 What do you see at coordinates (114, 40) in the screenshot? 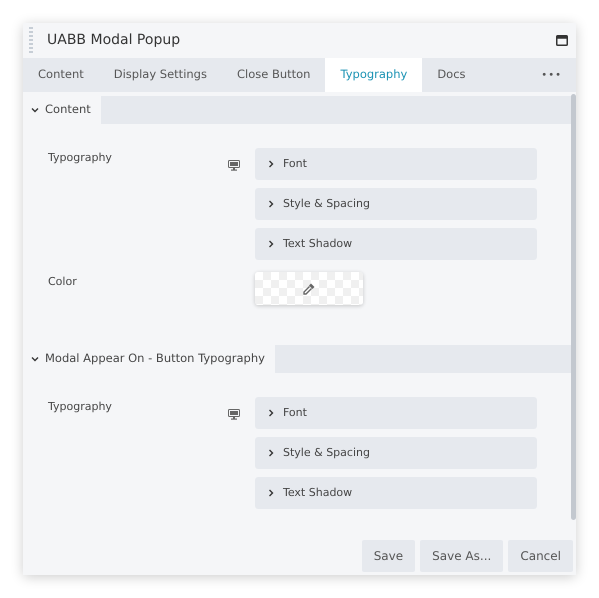
I see `window-title: UABB Modal Popup` at bounding box center [114, 40].